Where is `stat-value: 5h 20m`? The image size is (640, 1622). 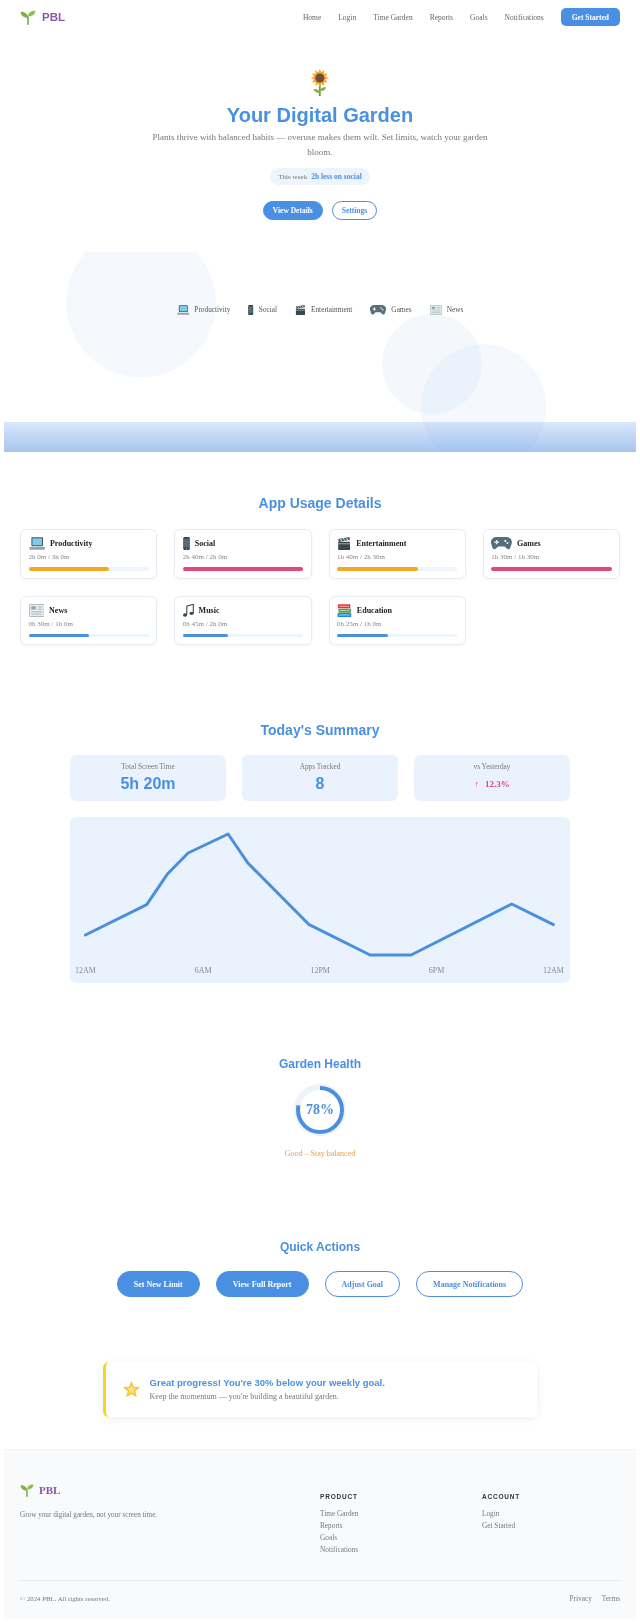
stat-value: 5h 20m is located at coordinates (148, 784).